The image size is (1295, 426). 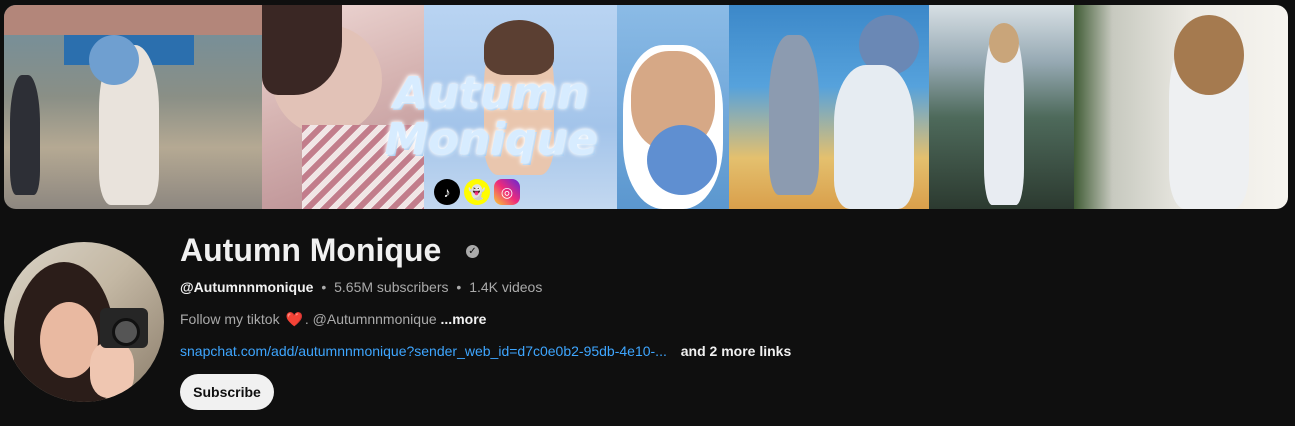 What do you see at coordinates (370, 319) in the screenshot?
I see `description-suffix: . @Autumnnmonique` at bounding box center [370, 319].